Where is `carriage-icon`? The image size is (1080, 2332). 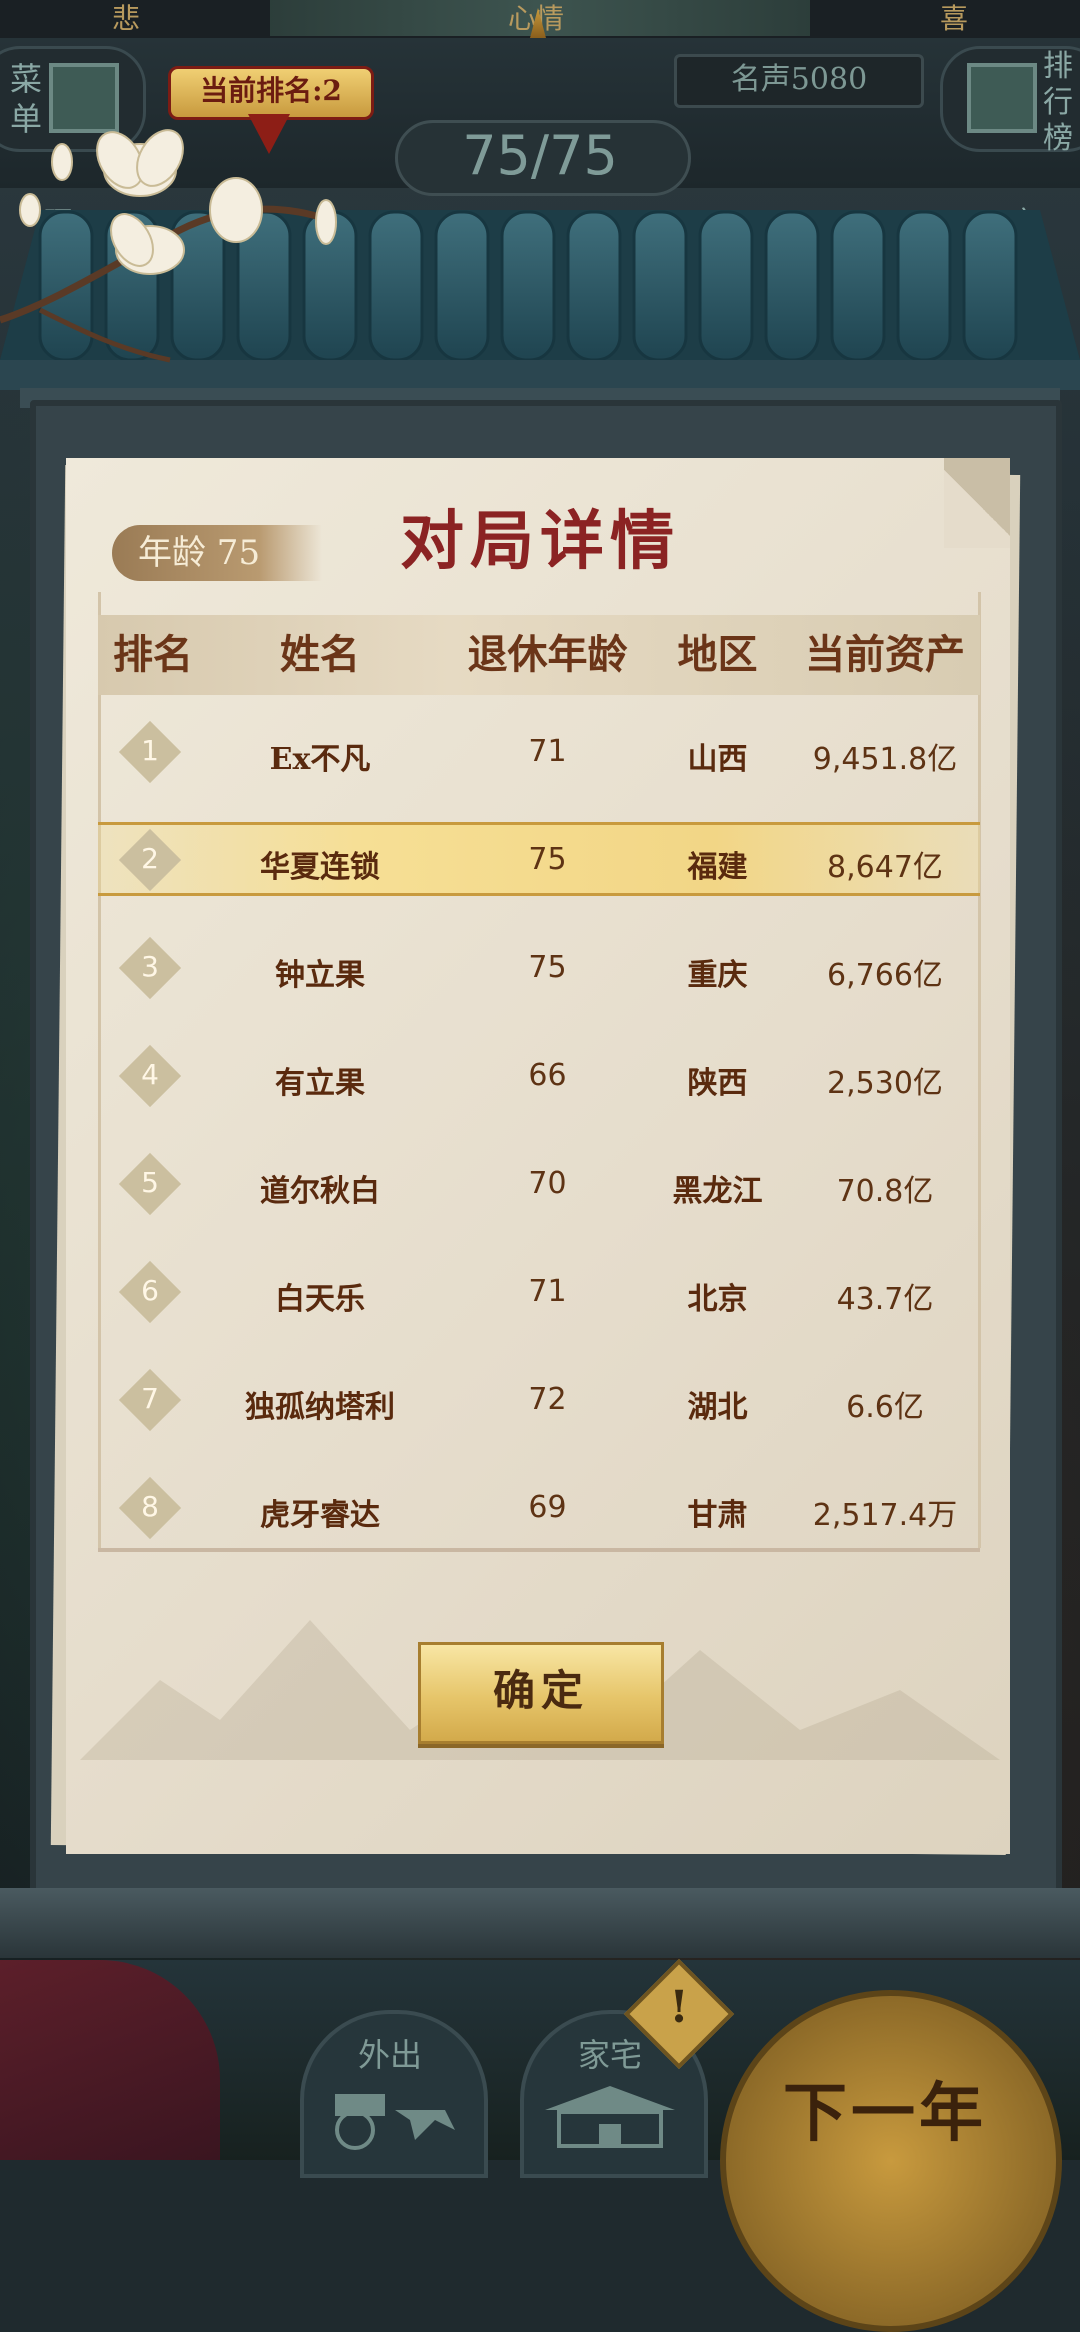 carriage-icon is located at coordinates (395, 2122).